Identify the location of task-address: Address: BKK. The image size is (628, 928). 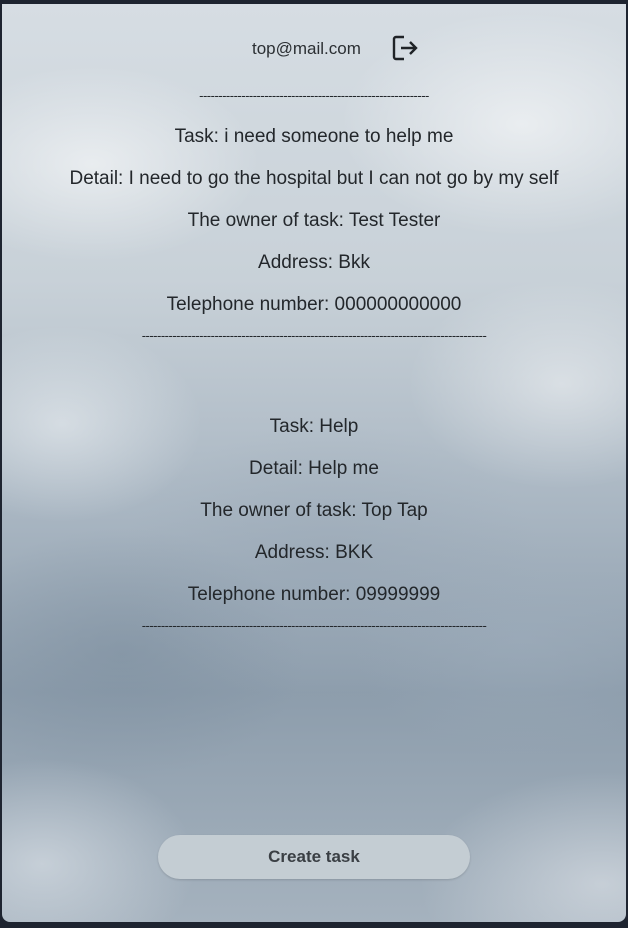
(314, 552).